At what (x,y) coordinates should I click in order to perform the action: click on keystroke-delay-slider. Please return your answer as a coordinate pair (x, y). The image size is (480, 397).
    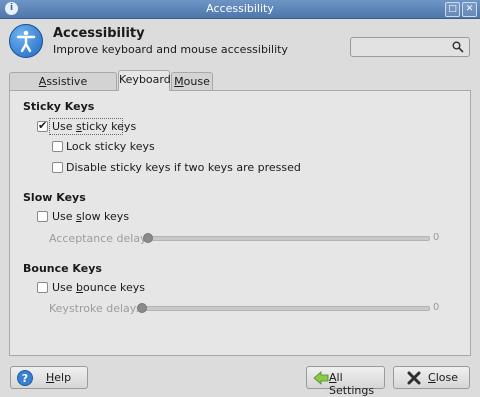
    Looking at the image, I should click on (284, 308).